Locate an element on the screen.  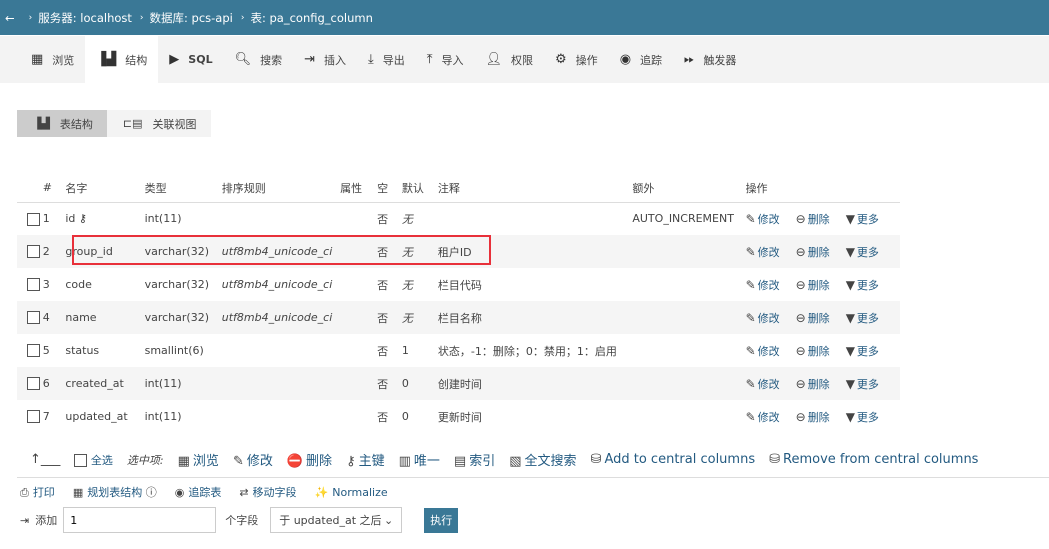
tab-8: ⚙ 操作 is located at coordinates (576, 59).